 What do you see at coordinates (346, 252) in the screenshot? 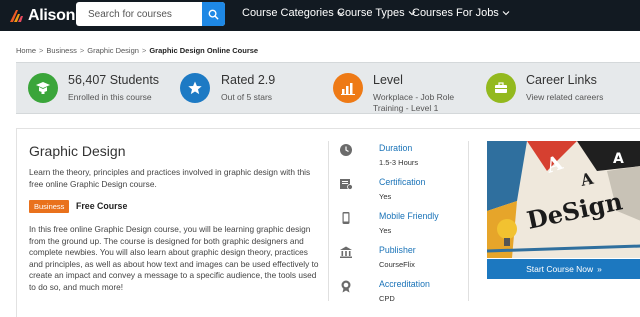
I see `institution-icon` at bounding box center [346, 252].